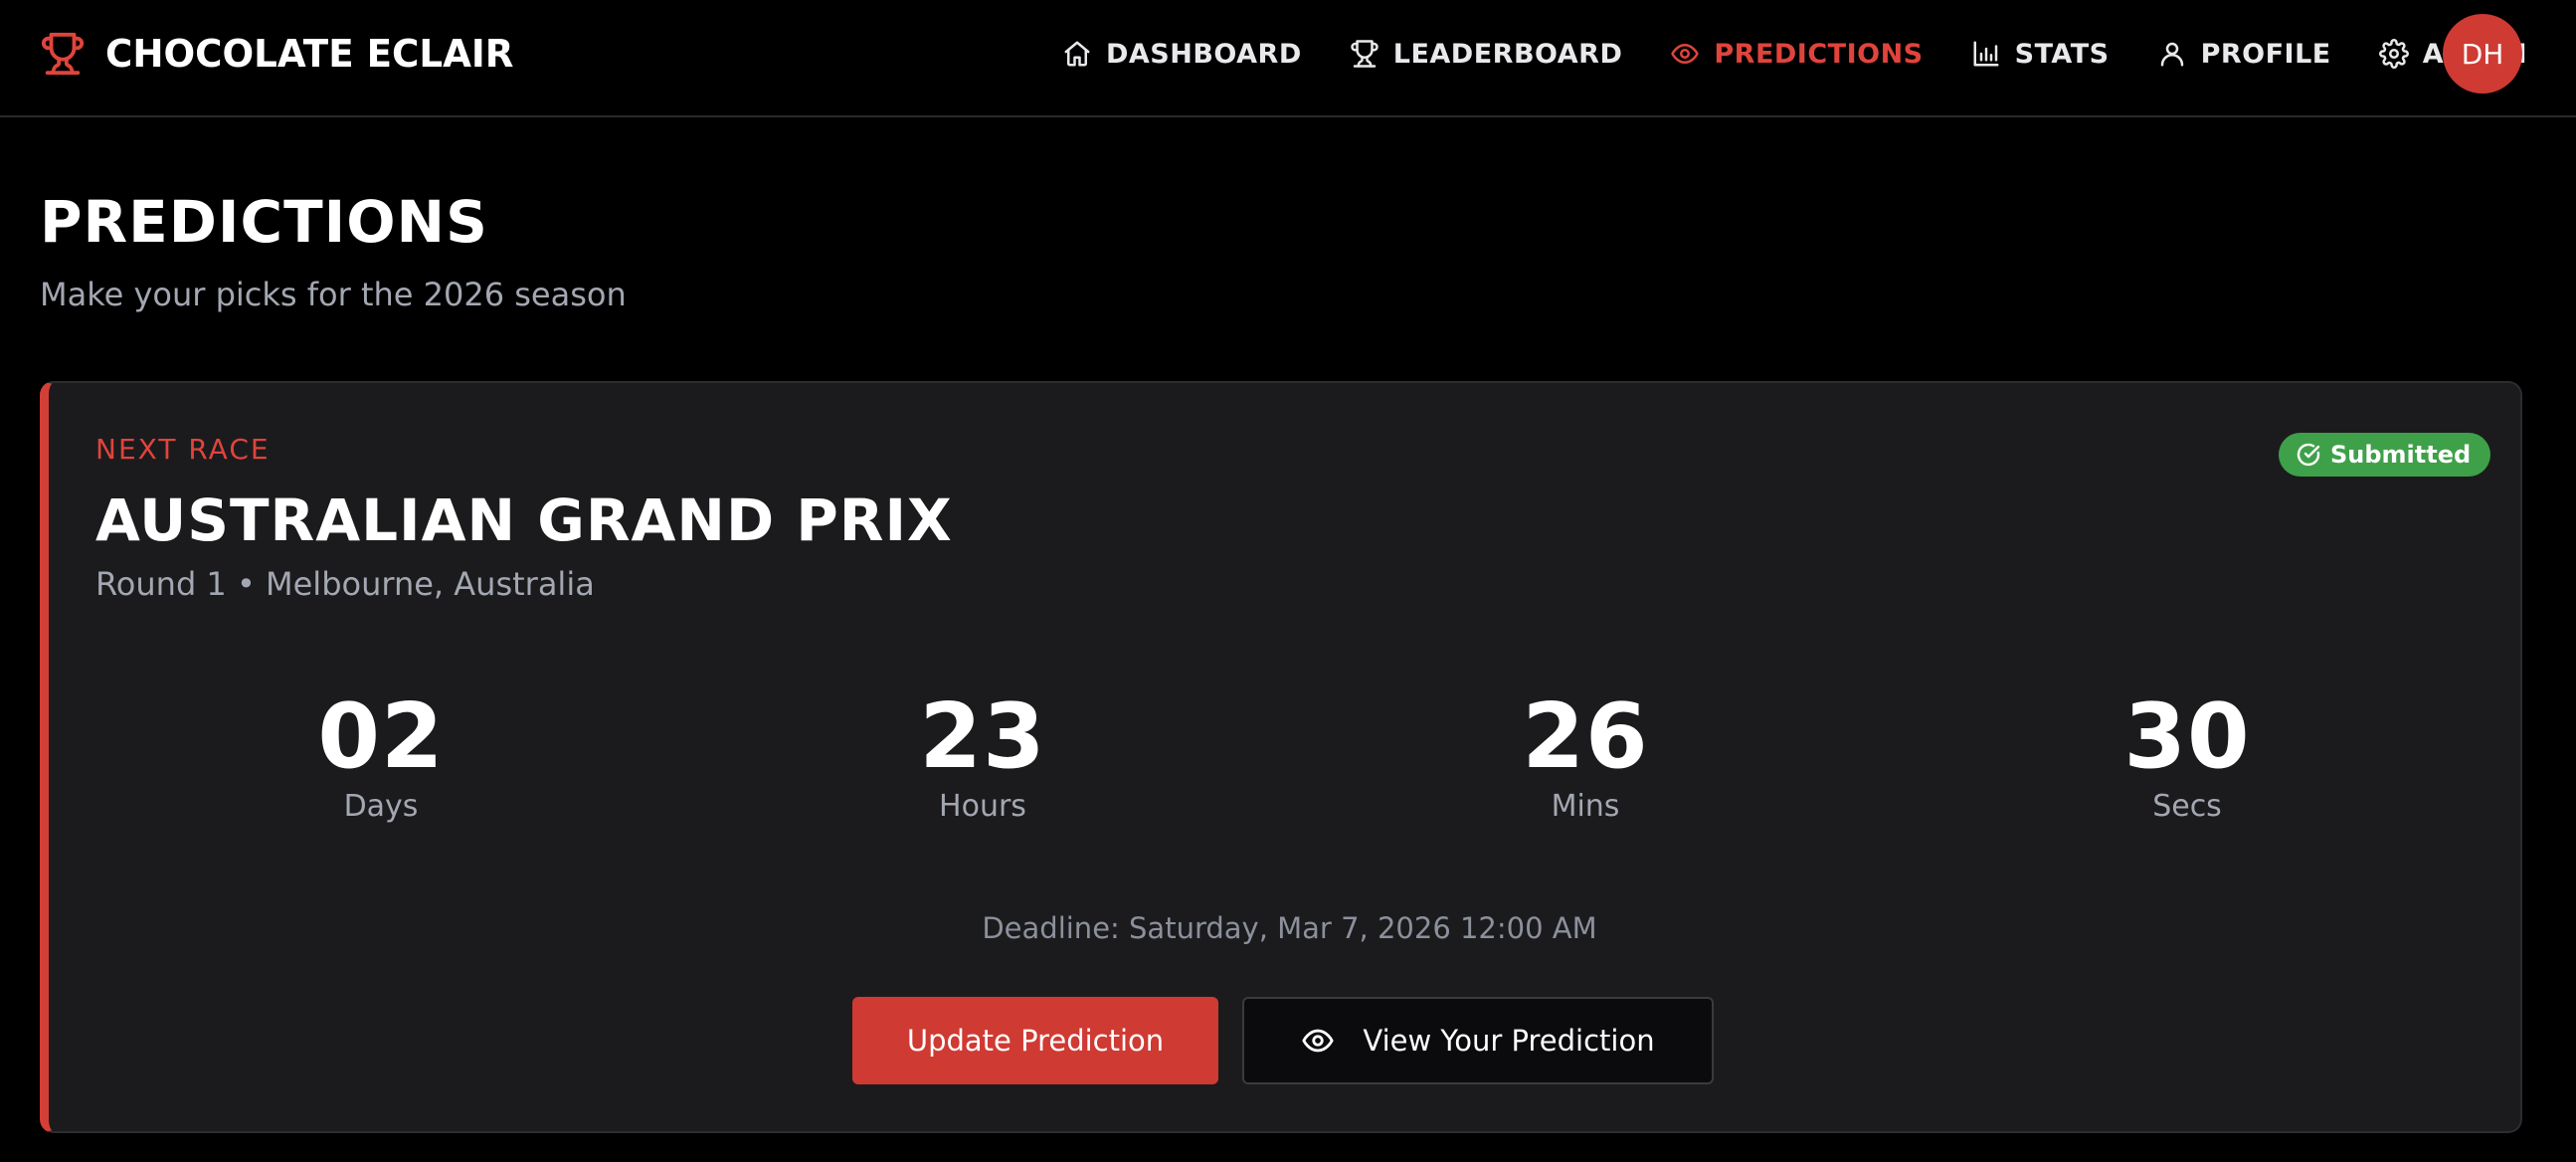 Image resolution: width=2576 pixels, height=1162 pixels. What do you see at coordinates (333, 294) in the screenshot?
I see `page-subtitle: Make your picks for the 2026 season` at bounding box center [333, 294].